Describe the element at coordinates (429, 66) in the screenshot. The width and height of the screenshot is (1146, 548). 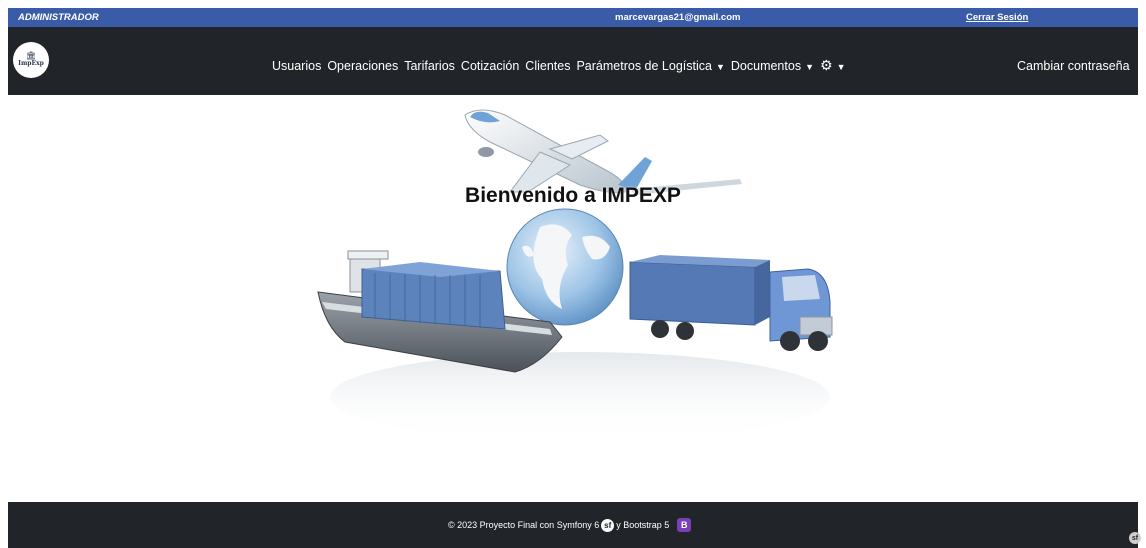
I see `nav-item-tarifarios: Tarifarios` at that location.